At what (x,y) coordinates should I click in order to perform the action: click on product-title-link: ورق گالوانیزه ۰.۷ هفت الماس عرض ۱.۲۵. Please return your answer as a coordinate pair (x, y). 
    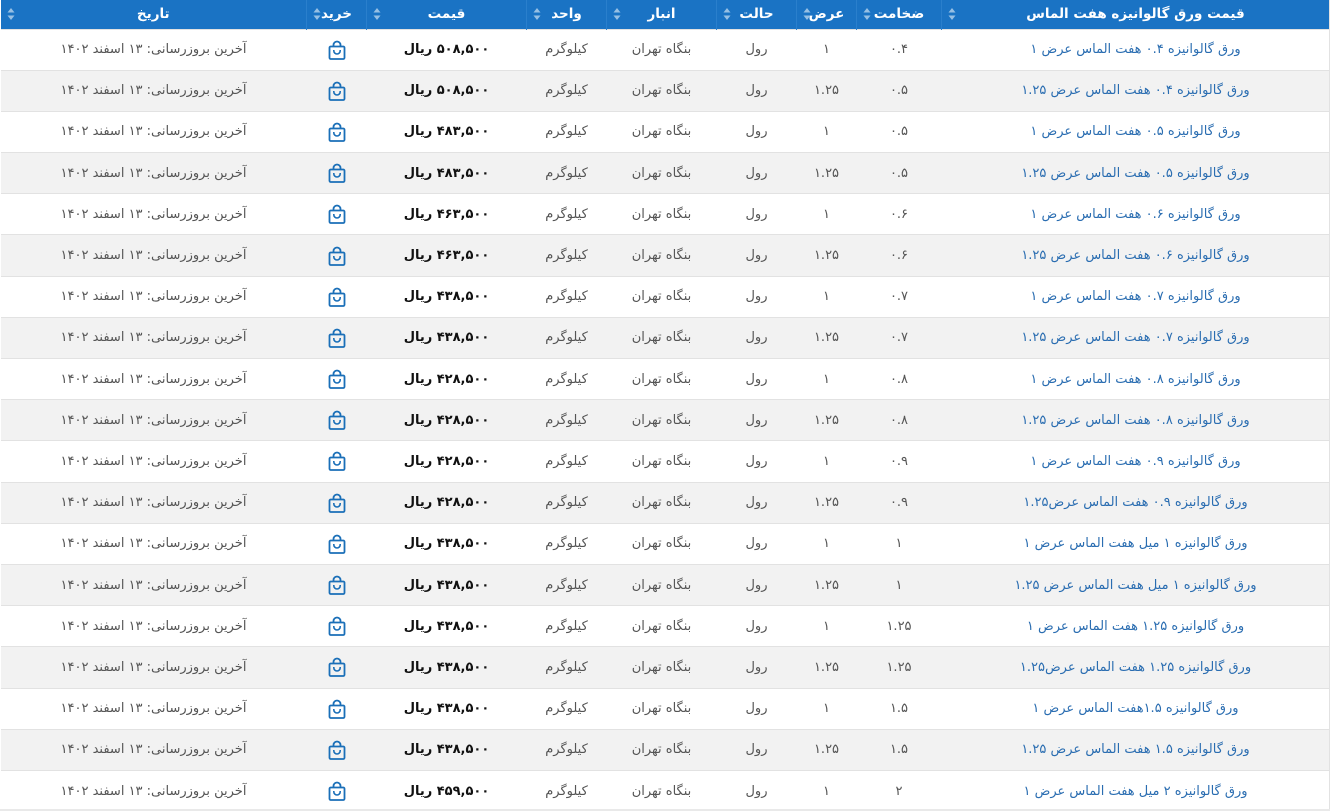
    Looking at the image, I should click on (1136, 337).